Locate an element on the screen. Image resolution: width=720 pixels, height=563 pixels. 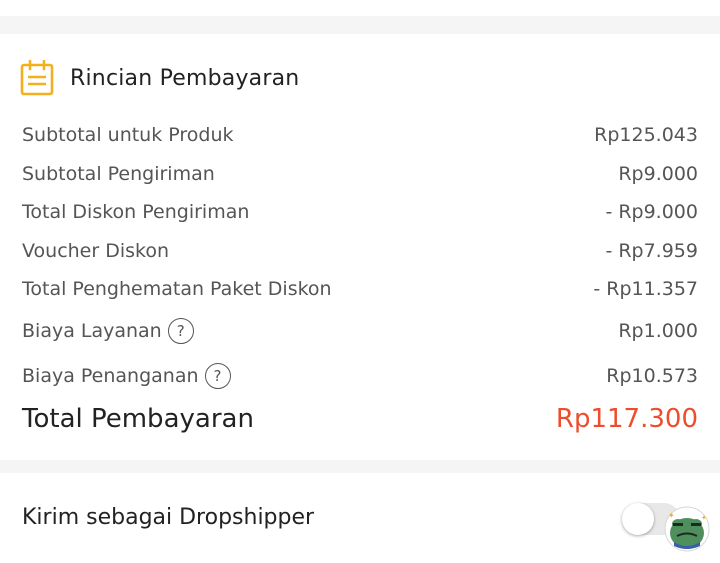
row-value: - Rp7.959 is located at coordinates (651, 251).